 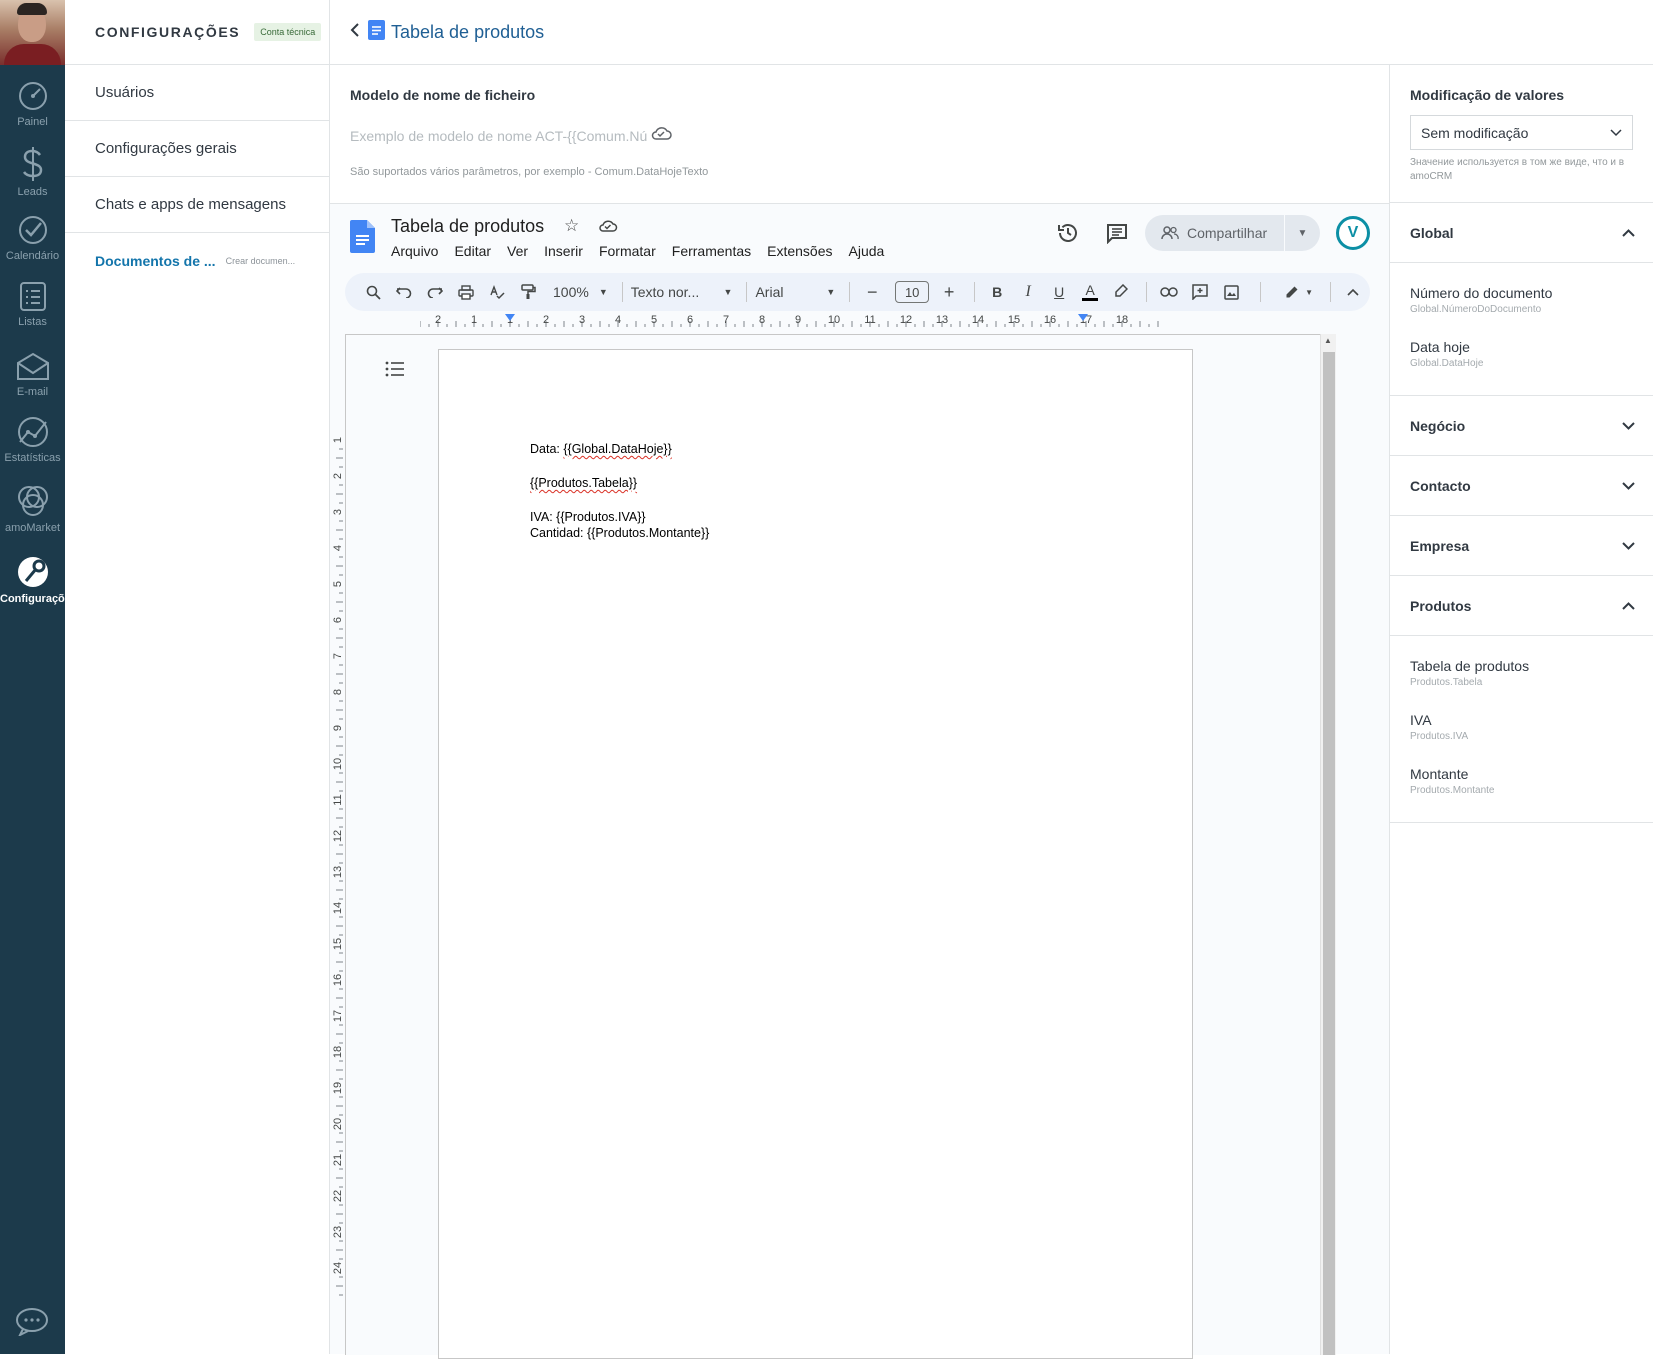 I want to click on menu-ajuda: Ajuda, so click(x=867, y=251).